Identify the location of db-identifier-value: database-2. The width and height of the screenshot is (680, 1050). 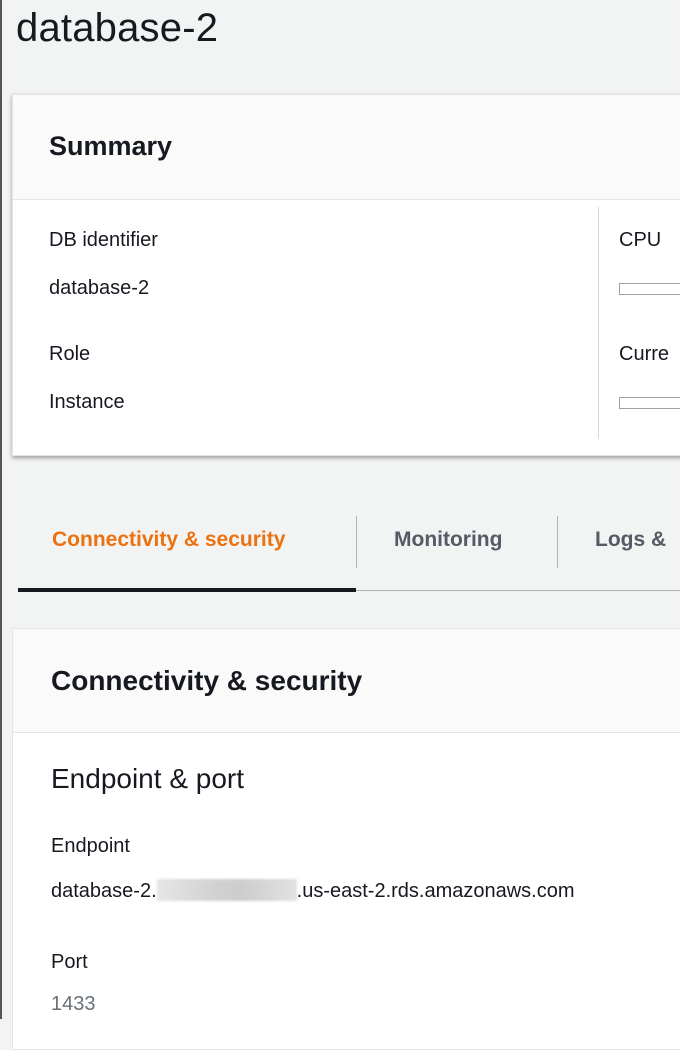
(99, 288).